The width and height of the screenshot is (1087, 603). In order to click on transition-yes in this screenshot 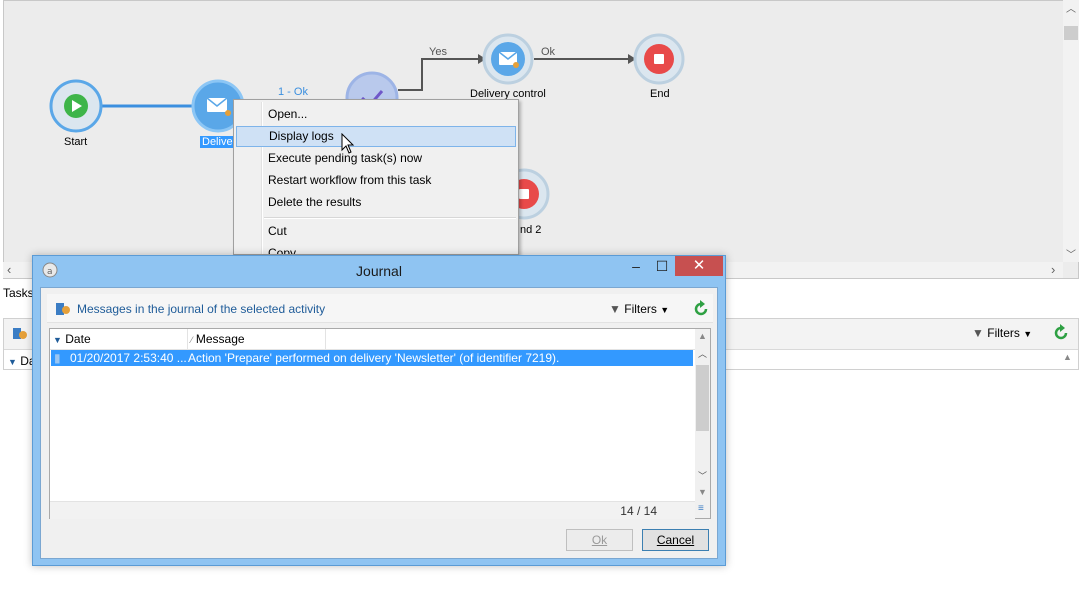, I will do `click(438, 74)`.